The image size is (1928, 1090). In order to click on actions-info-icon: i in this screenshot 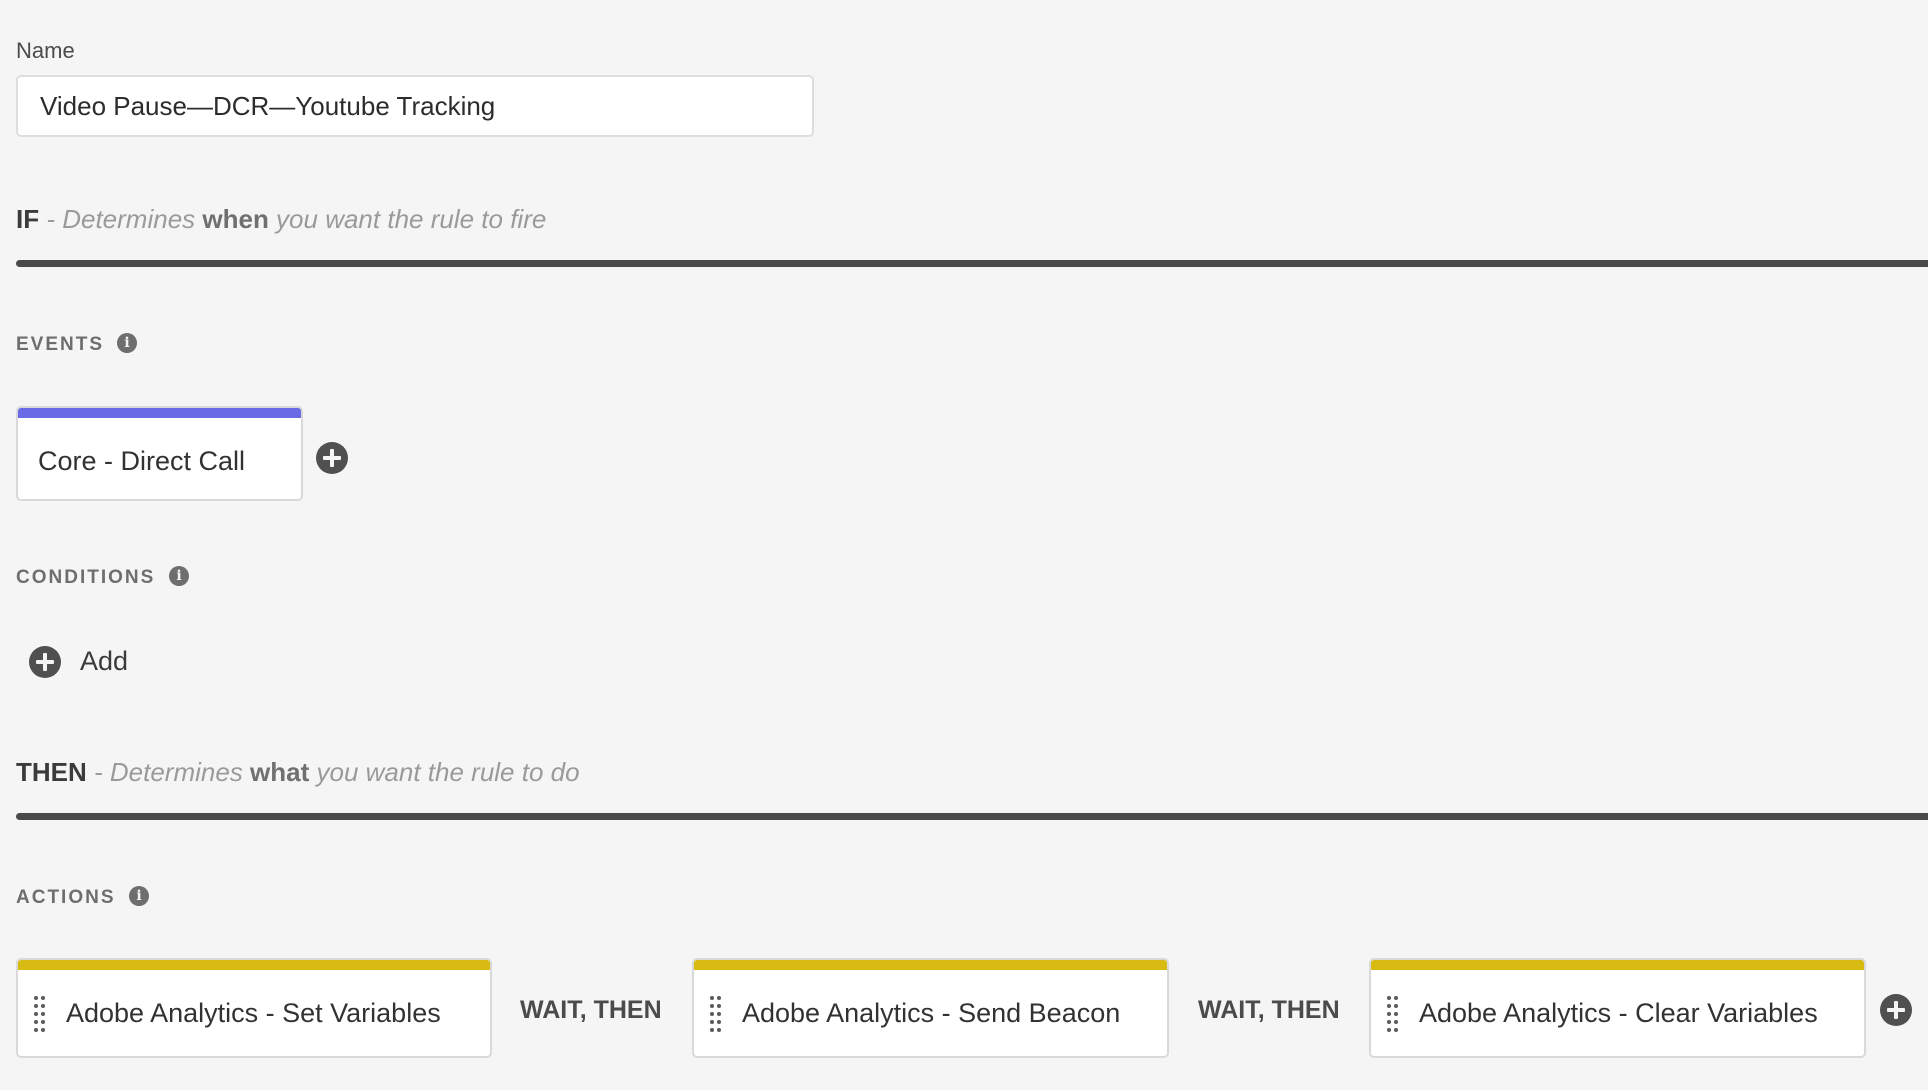, I will do `click(139, 896)`.